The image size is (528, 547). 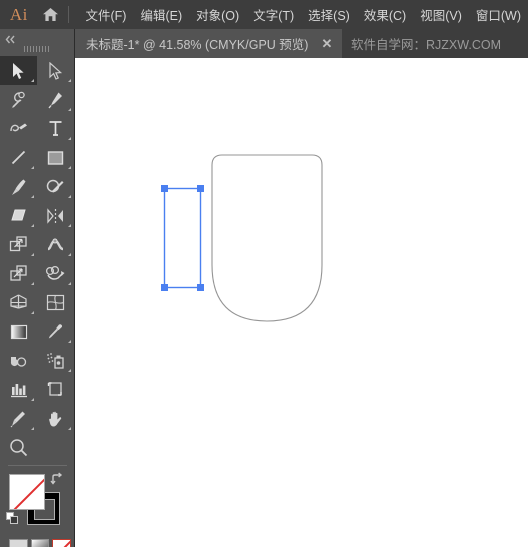 I want to click on fill-stroke-control, so click(x=37, y=502).